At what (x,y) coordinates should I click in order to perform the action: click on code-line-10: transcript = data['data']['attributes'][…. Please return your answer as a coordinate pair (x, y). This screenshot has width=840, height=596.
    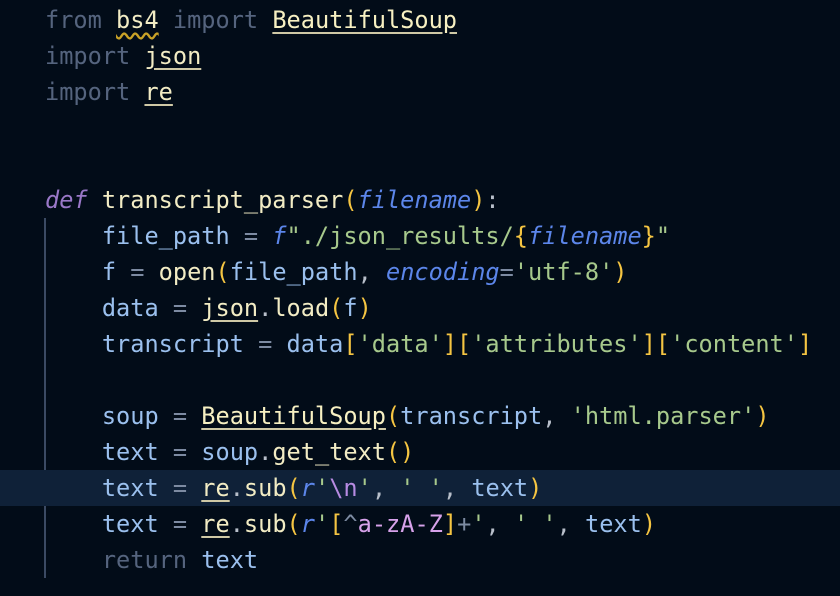
    Looking at the image, I should click on (420, 344).